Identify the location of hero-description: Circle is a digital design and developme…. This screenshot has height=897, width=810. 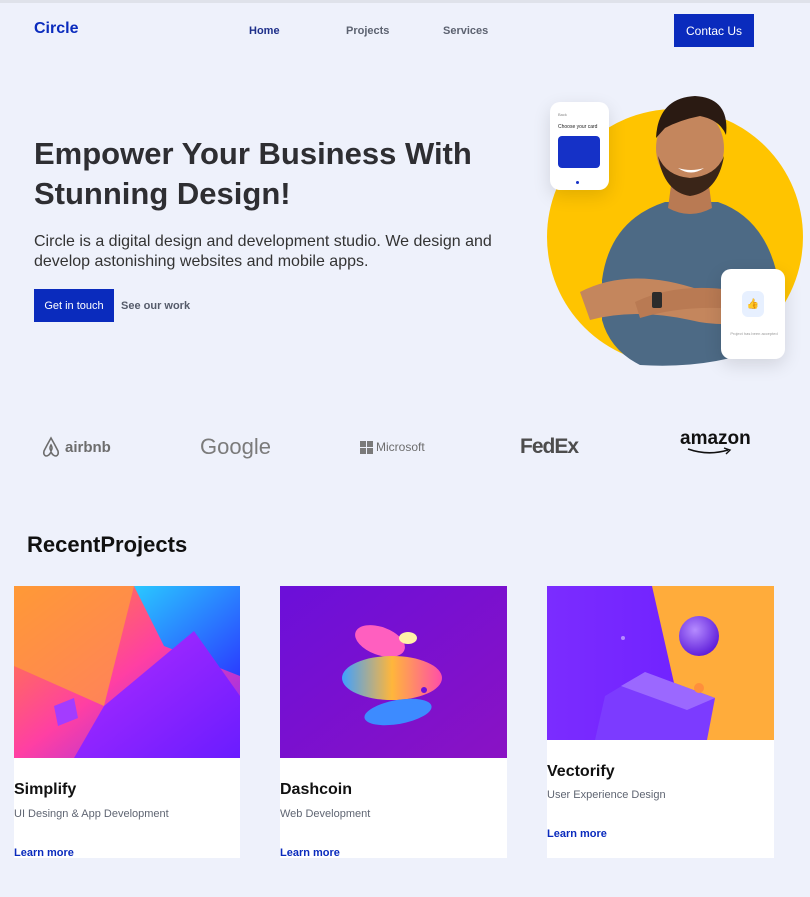
(263, 251).